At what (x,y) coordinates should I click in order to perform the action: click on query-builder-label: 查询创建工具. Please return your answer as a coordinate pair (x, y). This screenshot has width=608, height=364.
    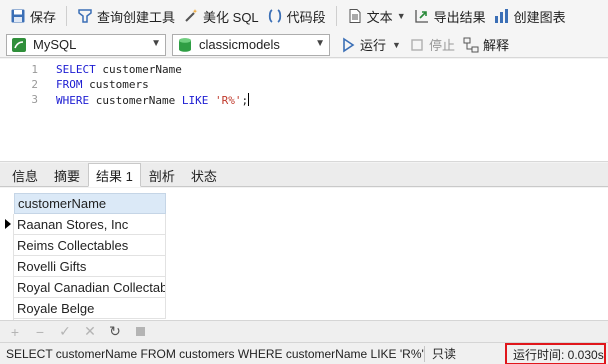
    Looking at the image, I should click on (136, 17).